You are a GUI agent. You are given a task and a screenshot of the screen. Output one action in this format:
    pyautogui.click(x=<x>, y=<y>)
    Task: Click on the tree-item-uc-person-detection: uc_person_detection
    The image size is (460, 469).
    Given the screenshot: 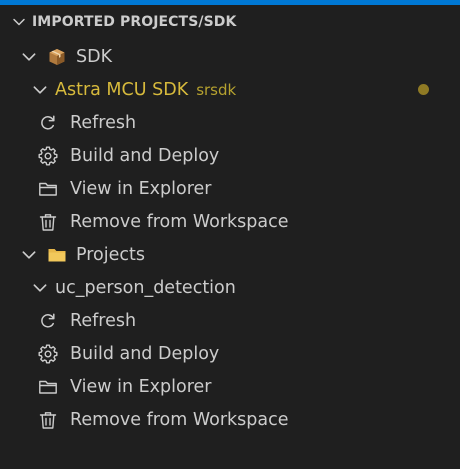 What is the action you would take?
    pyautogui.click(x=230, y=287)
    